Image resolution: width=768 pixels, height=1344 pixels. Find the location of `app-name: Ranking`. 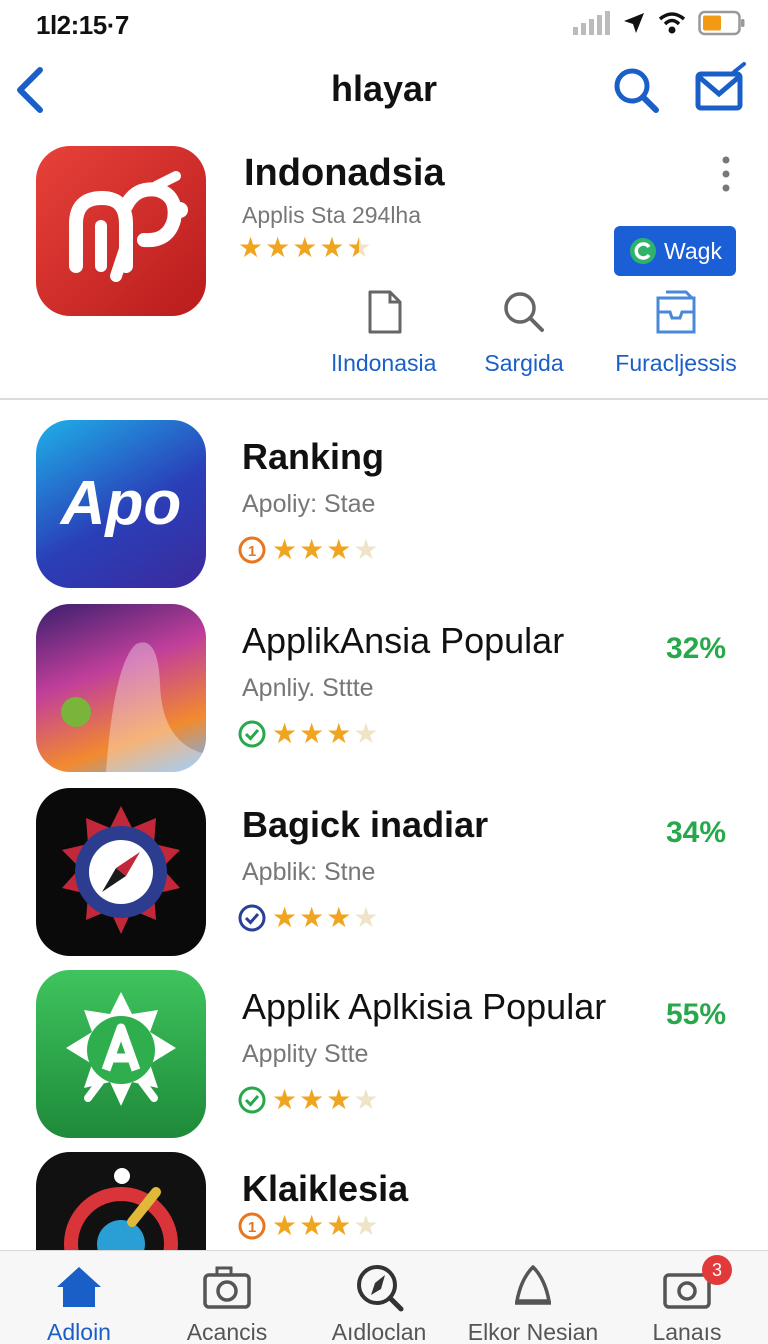

app-name: Ranking is located at coordinates (313, 457).